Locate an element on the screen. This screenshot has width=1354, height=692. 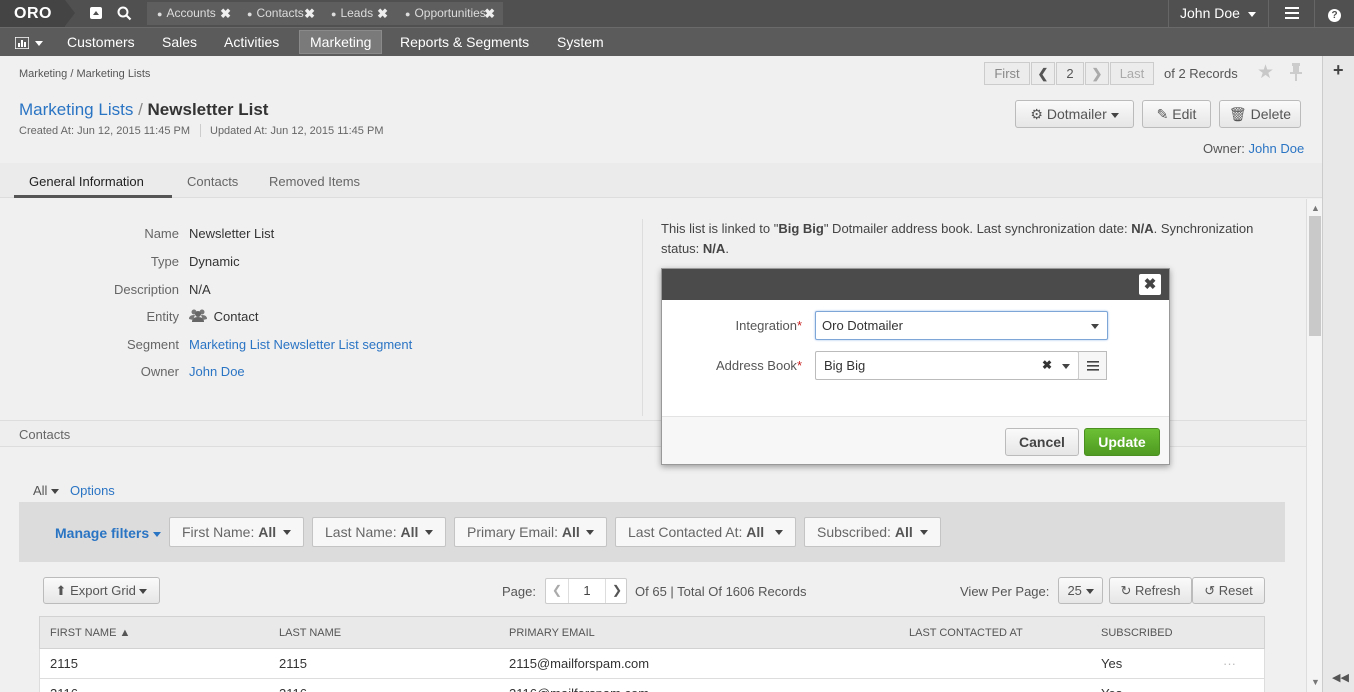
pinned-tab-contacts: ● Contacts ✖ is located at coordinates (280, 13).